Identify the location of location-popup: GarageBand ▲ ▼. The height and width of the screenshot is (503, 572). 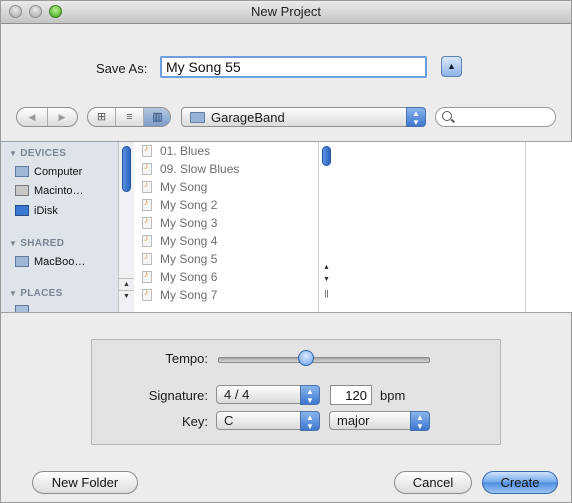
(303, 117).